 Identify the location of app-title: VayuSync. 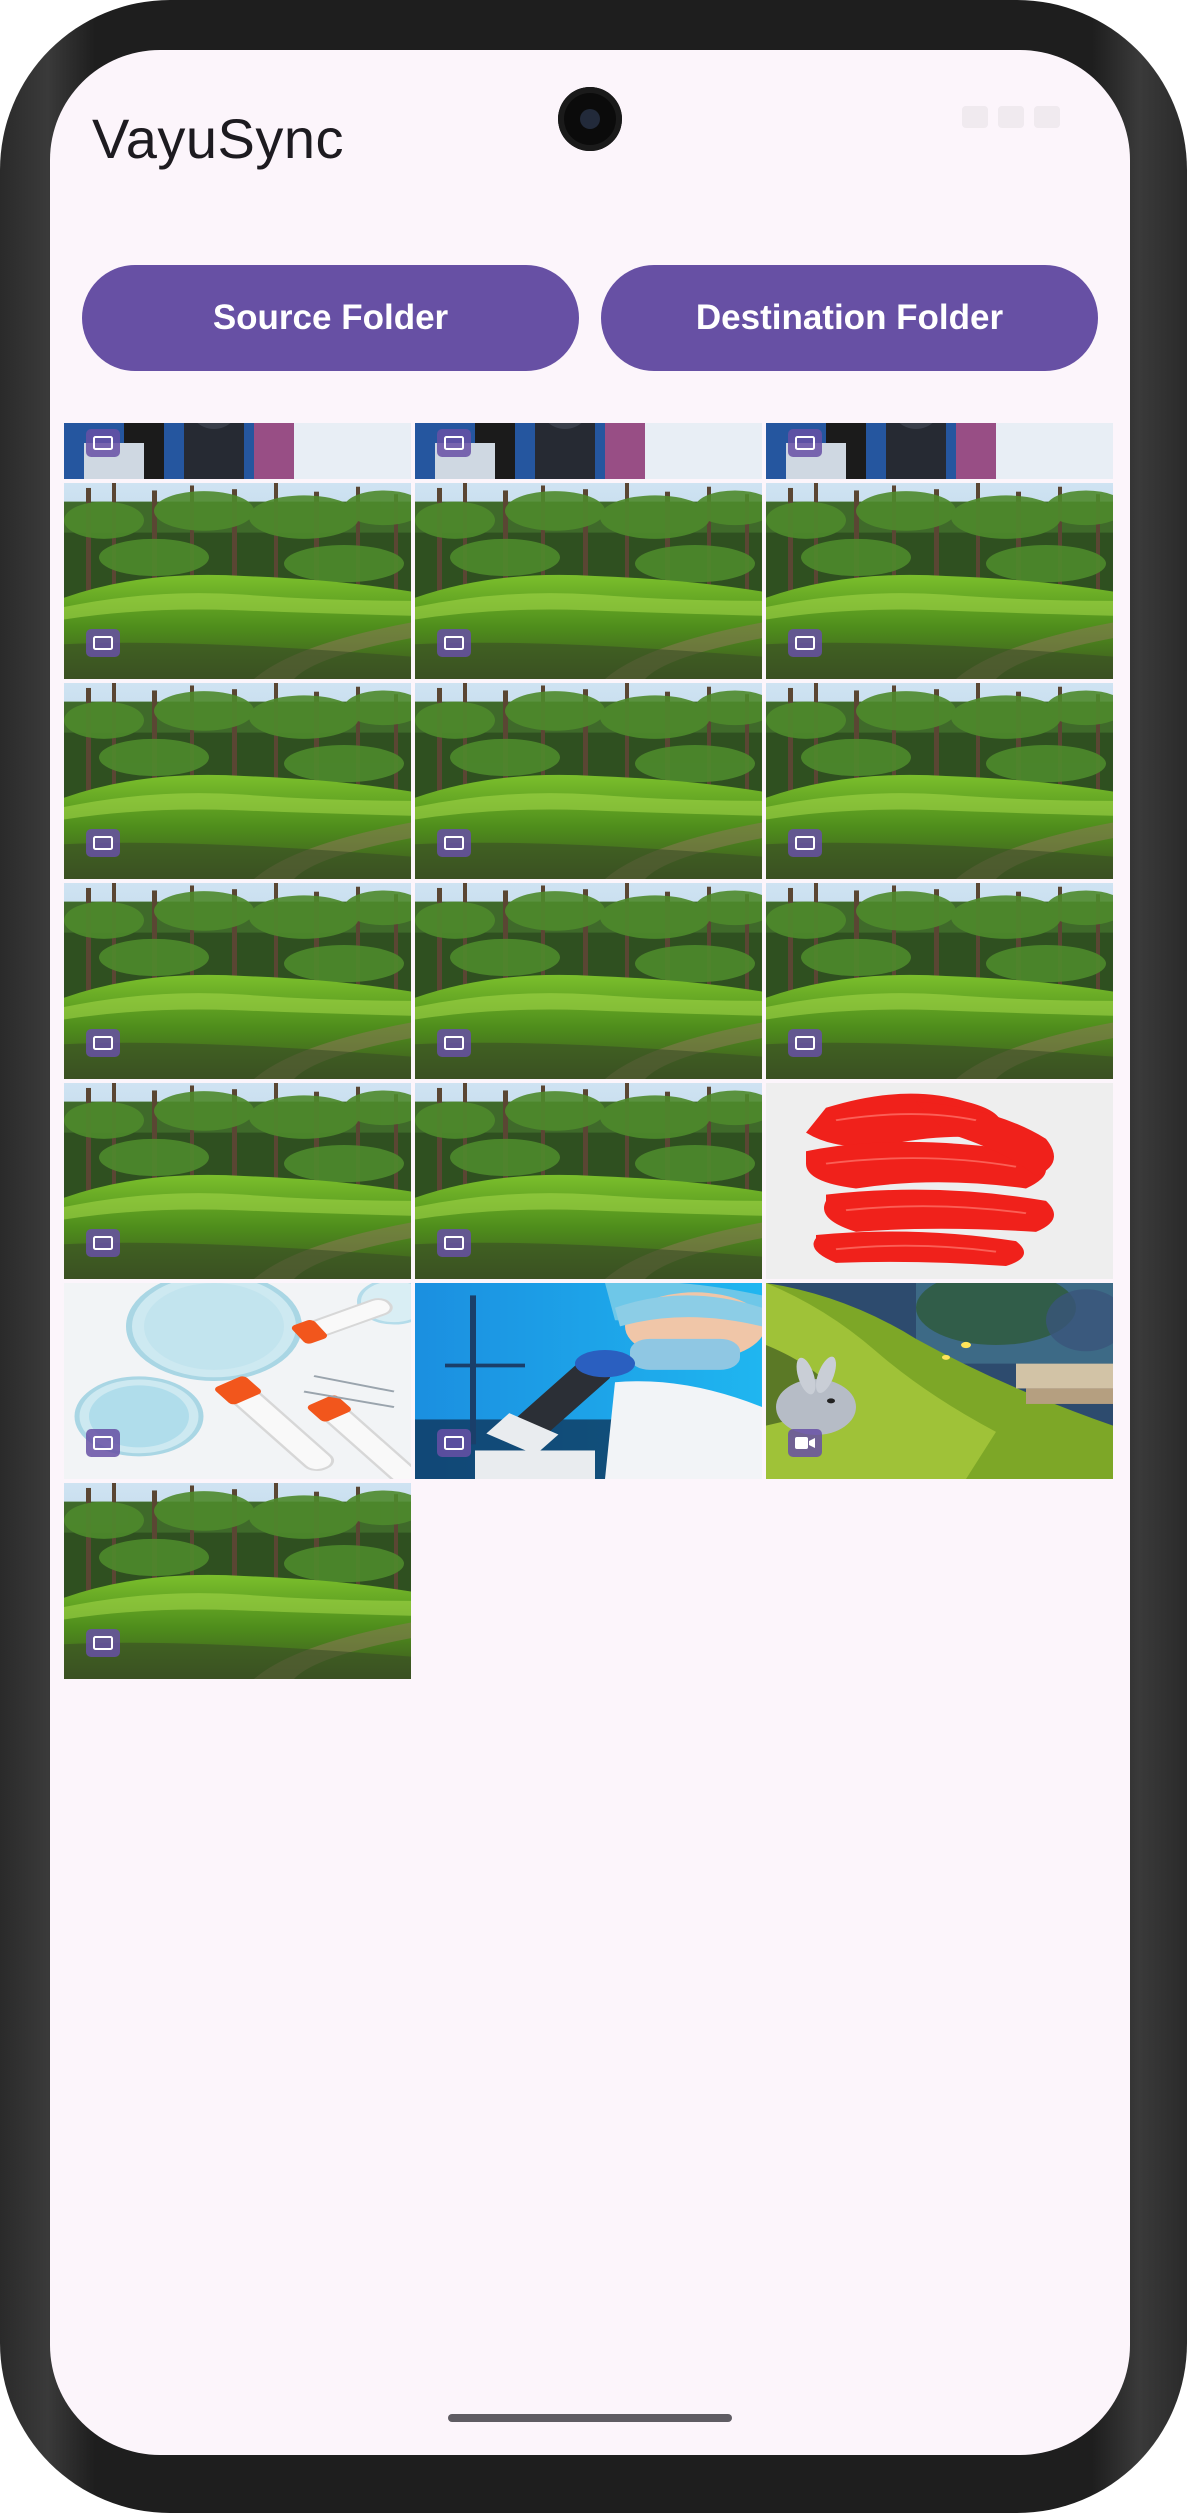
(218, 138).